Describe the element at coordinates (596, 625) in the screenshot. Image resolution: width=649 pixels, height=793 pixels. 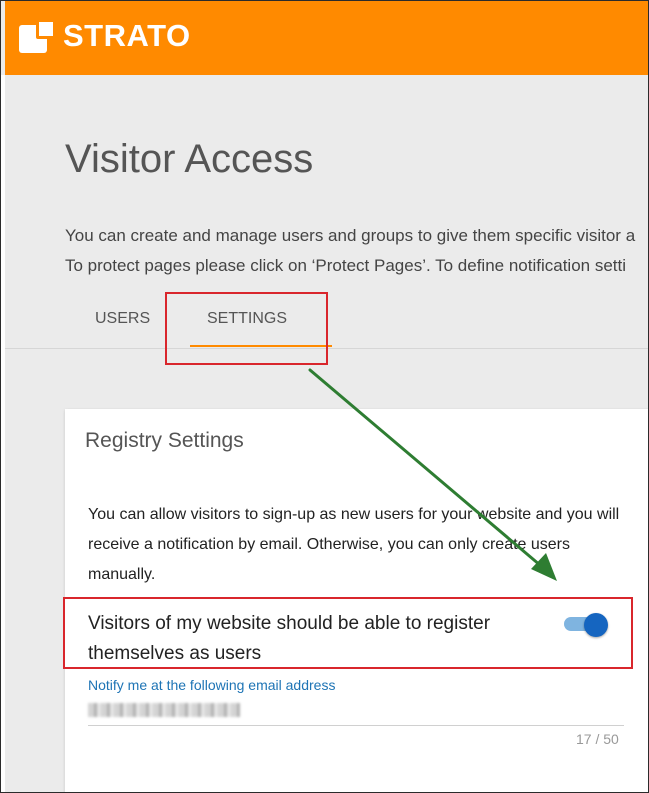
I see `toggle-knob` at that location.